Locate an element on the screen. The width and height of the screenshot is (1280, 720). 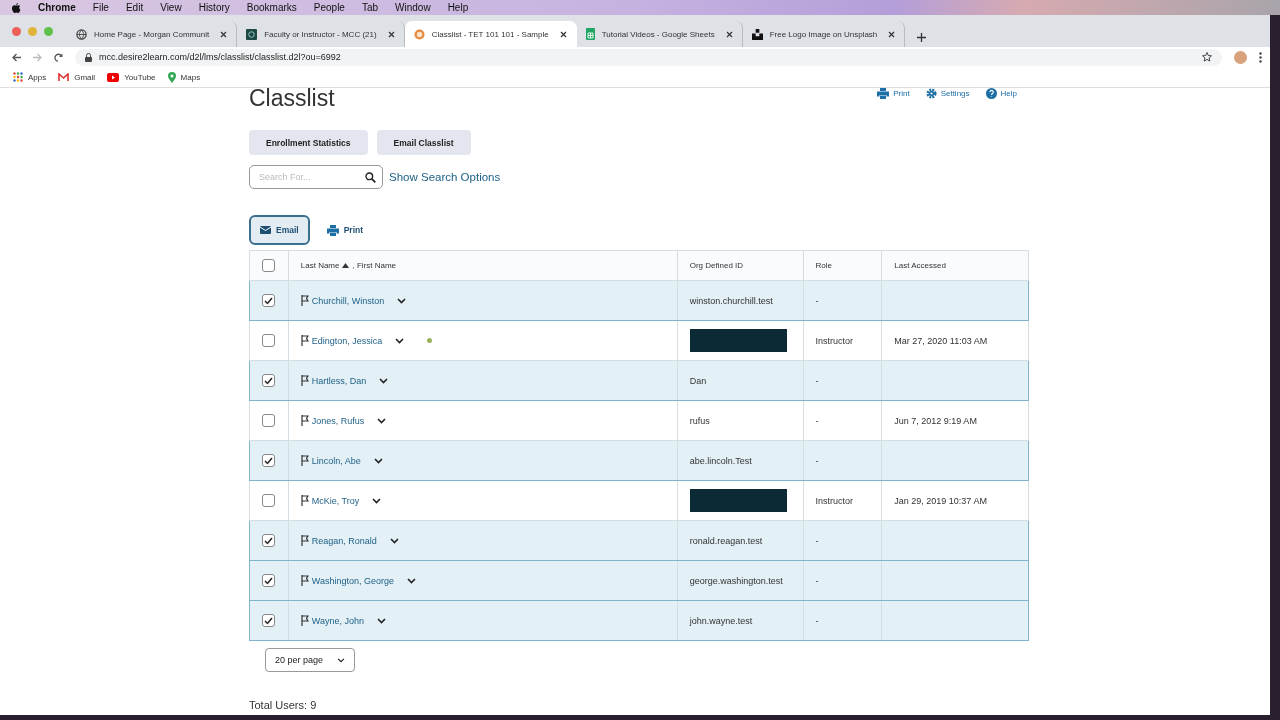
column-header: Org Defined ID is located at coordinates (716, 265).